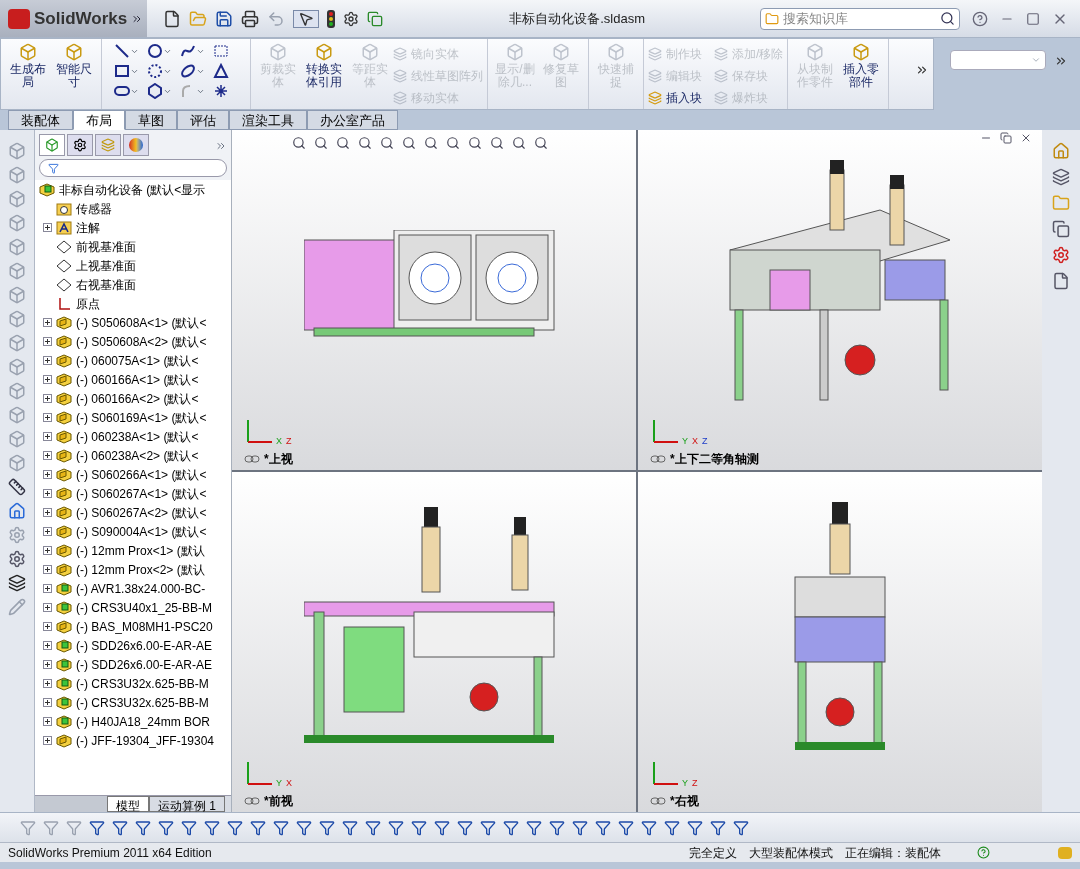 The height and width of the screenshot is (869, 1080). What do you see at coordinates (88, 227) in the screenshot?
I see `tree-item: 注解` at bounding box center [88, 227].